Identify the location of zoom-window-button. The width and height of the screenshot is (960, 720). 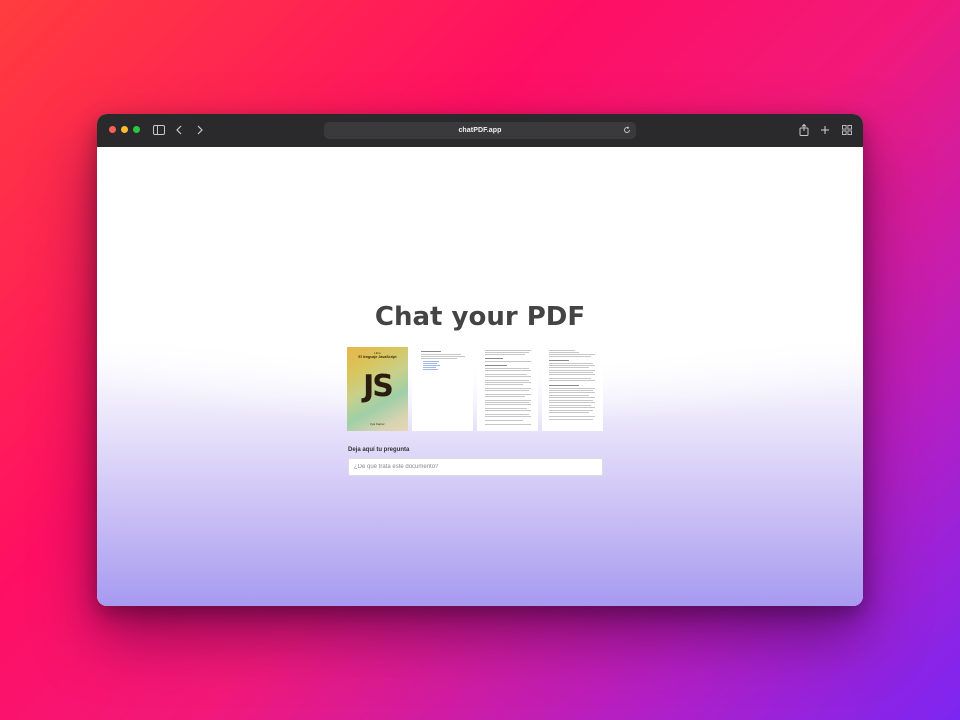
(136, 129).